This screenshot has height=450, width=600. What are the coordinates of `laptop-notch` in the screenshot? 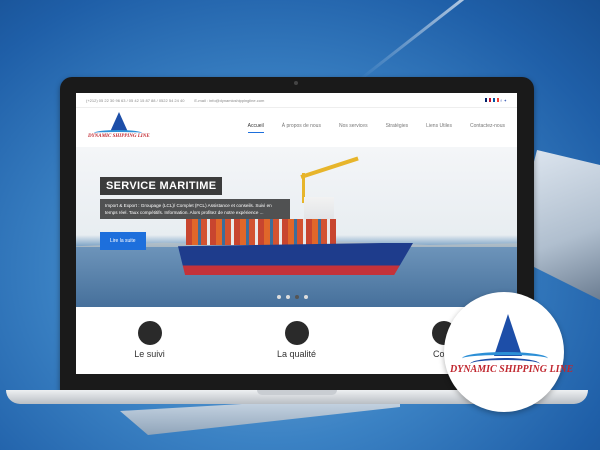 It's located at (297, 392).